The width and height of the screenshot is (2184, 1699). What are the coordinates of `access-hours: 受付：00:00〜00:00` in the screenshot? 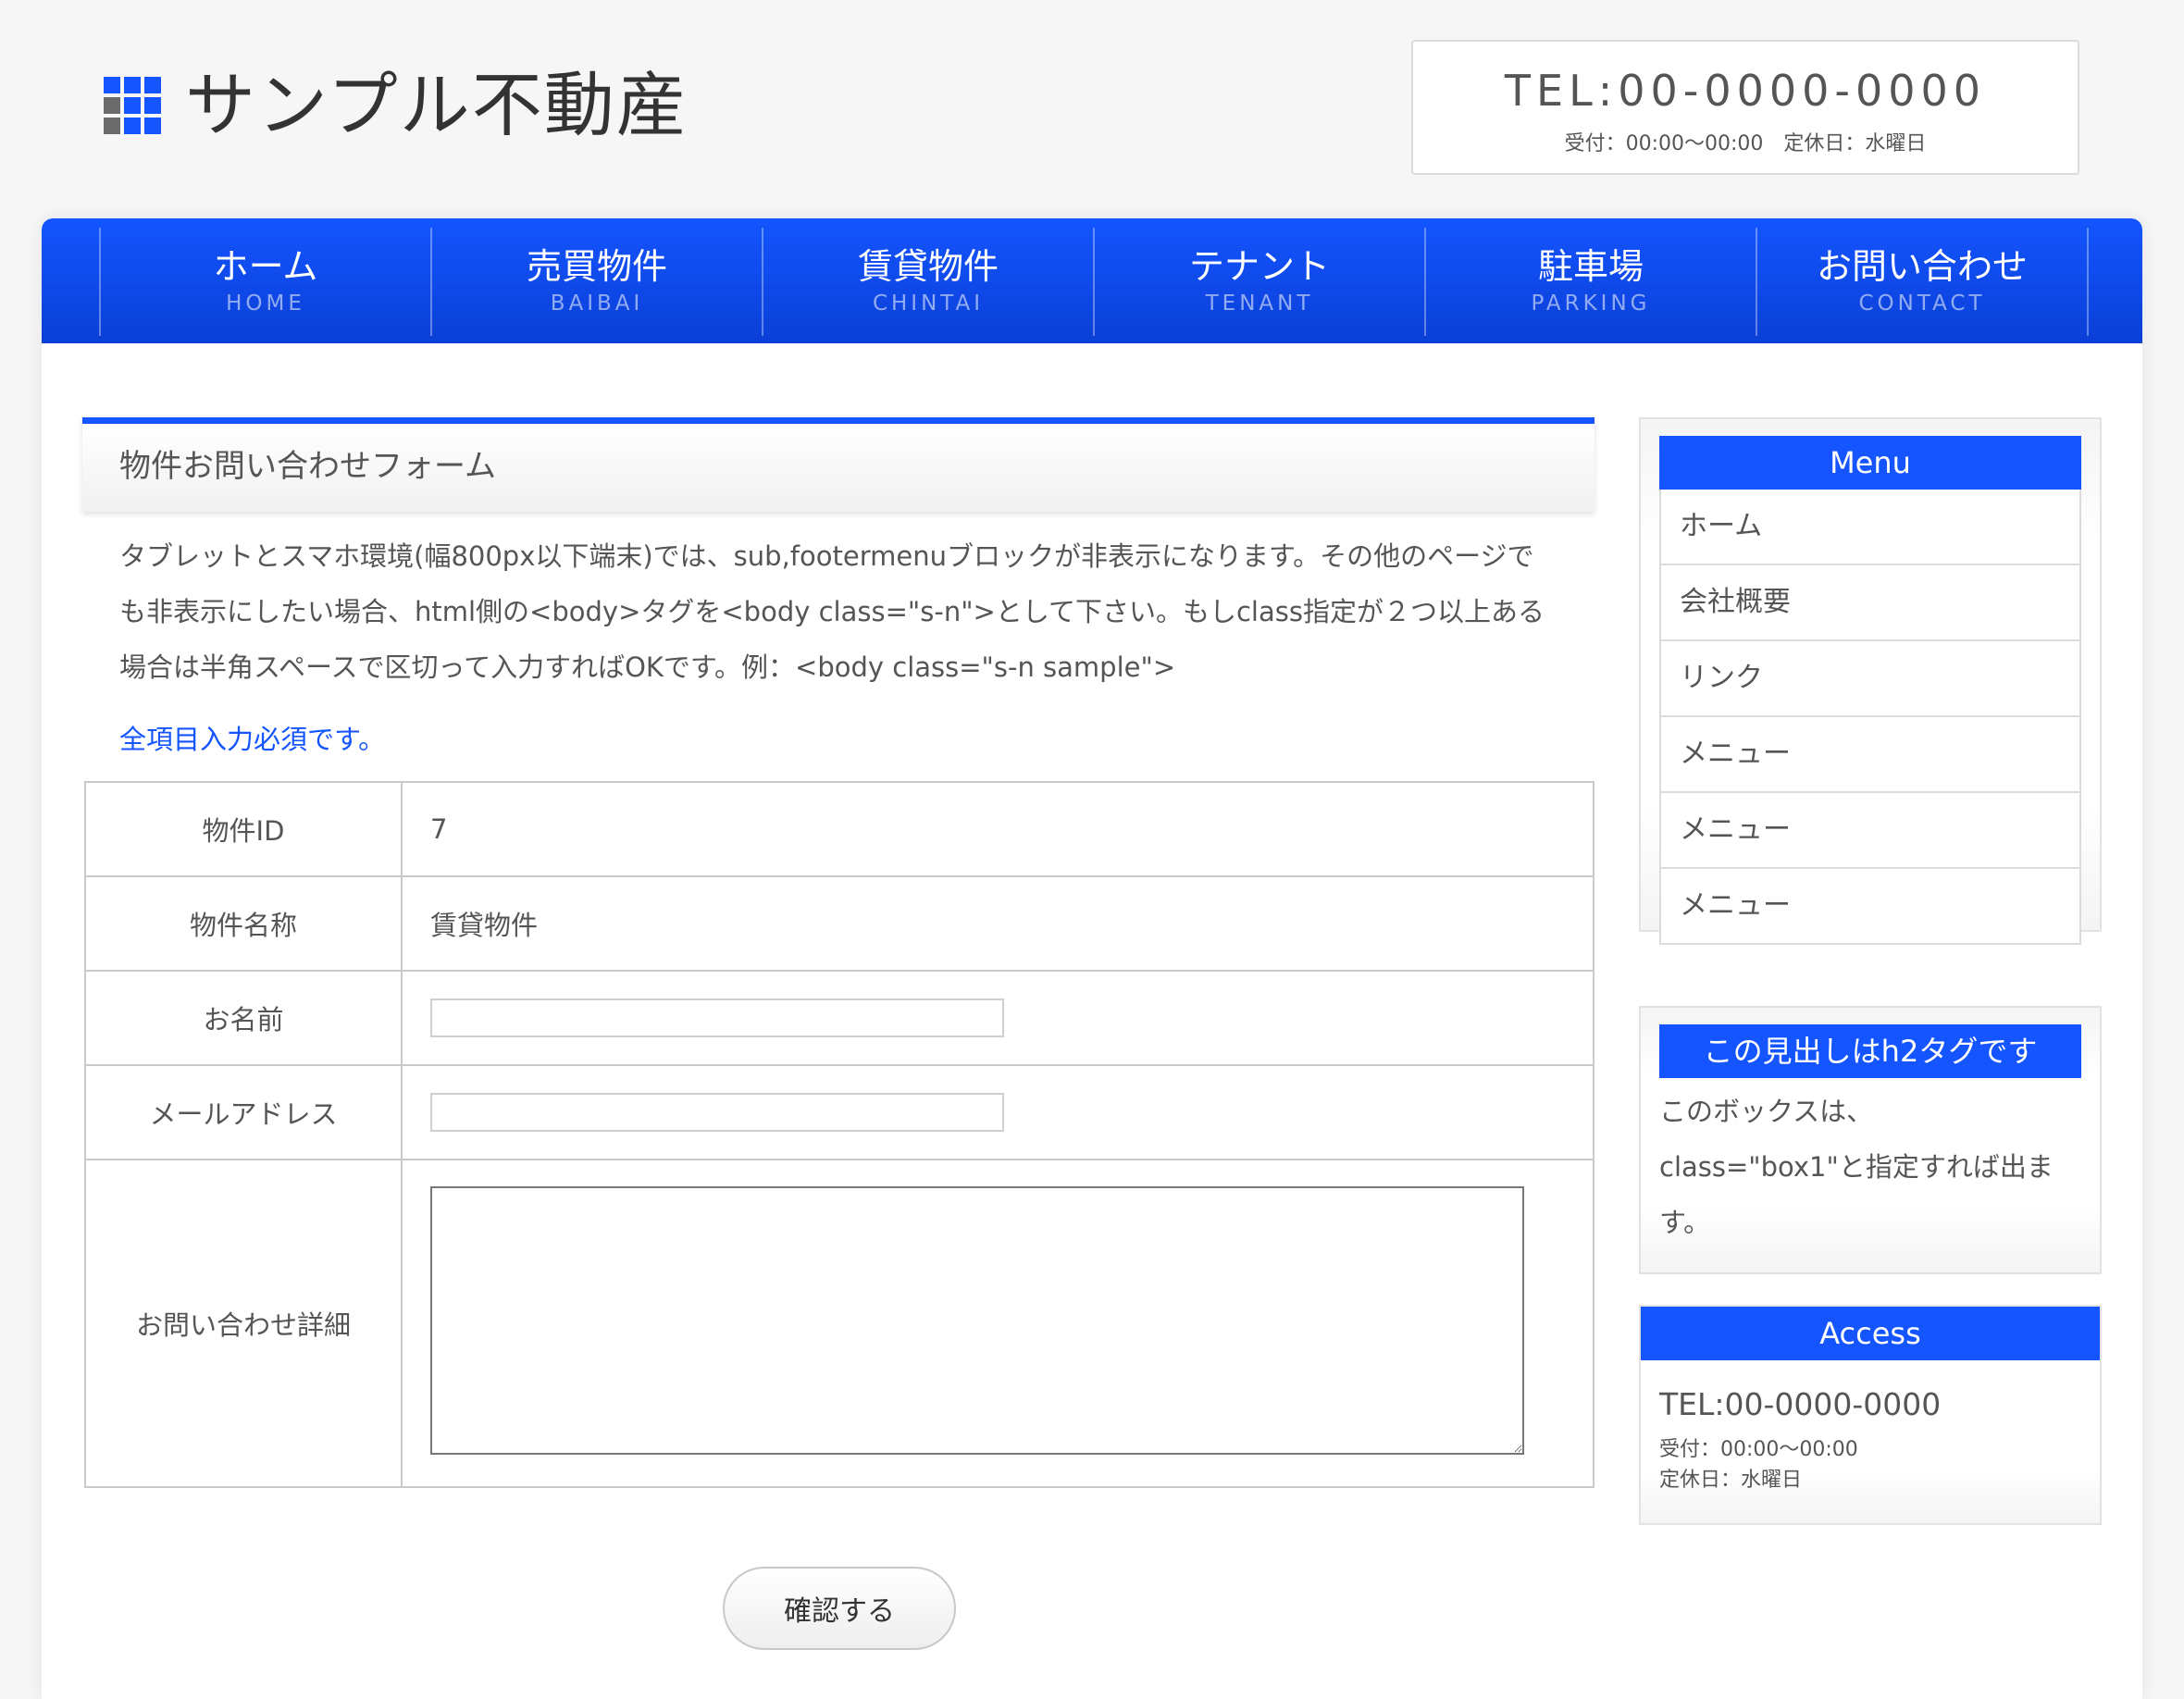 It's located at (1758, 1449).